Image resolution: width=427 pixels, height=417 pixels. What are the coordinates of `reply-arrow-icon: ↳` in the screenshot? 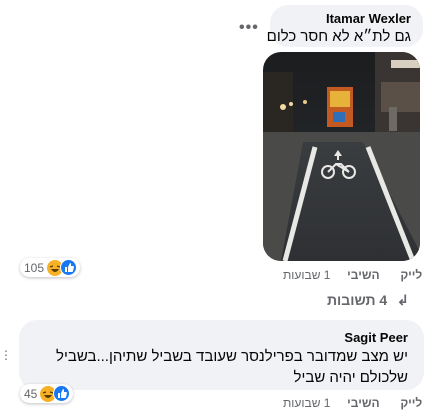 It's located at (403, 300).